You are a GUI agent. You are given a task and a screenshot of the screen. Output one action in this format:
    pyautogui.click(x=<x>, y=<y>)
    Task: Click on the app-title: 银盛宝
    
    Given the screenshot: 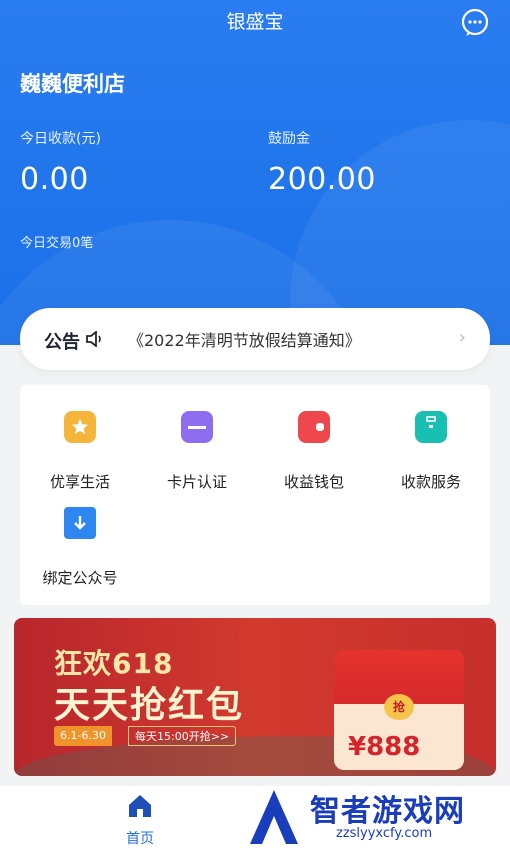 What is the action you would take?
    pyautogui.click(x=255, y=22)
    